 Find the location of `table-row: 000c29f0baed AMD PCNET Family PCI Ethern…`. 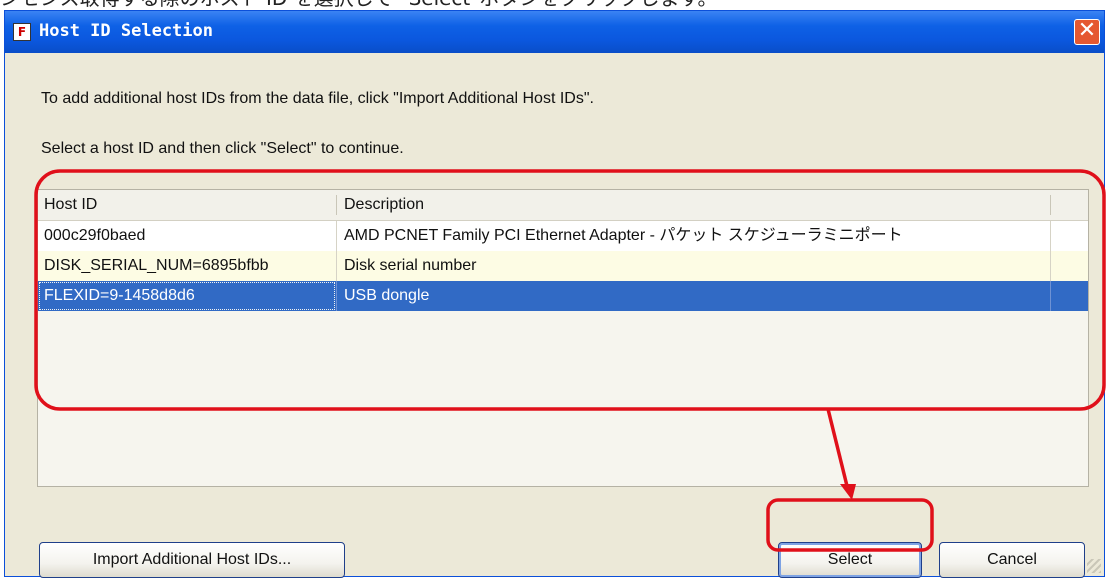

table-row: 000c29f0baed AMD PCNET Family PCI Ethern… is located at coordinates (563, 236).